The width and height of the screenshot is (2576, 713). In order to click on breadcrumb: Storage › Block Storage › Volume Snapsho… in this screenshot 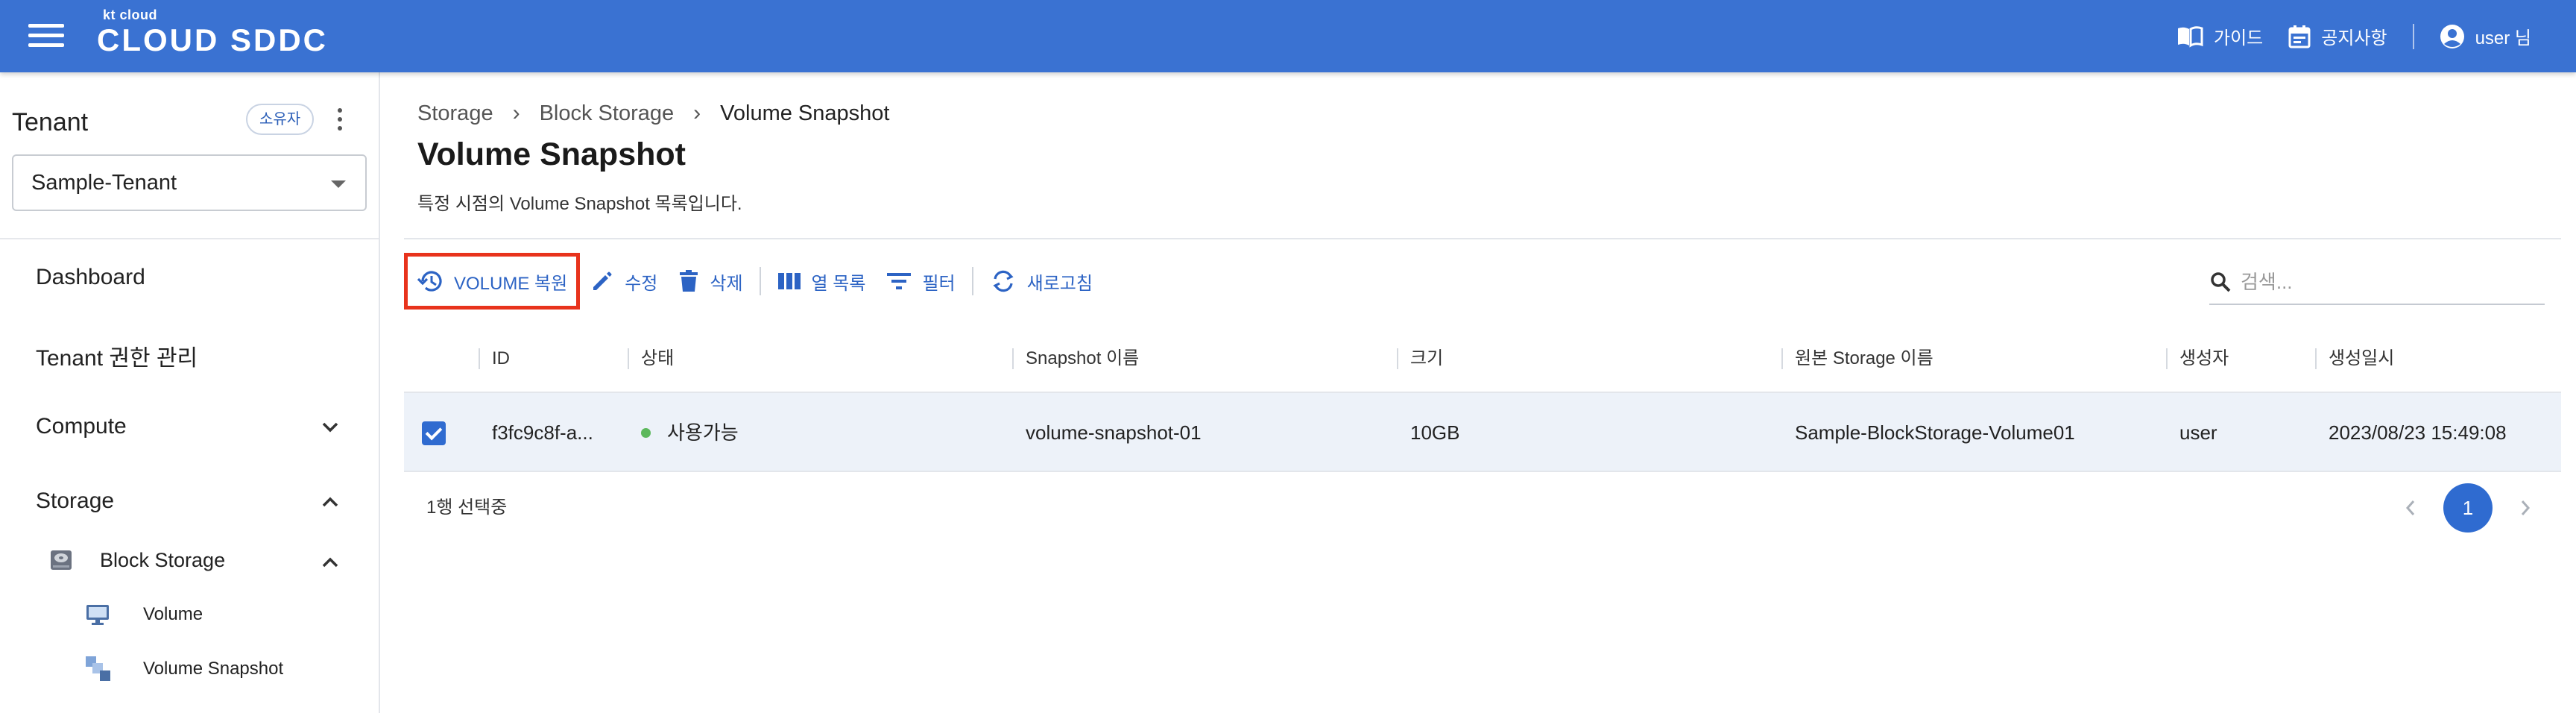, I will do `click(653, 113)`.